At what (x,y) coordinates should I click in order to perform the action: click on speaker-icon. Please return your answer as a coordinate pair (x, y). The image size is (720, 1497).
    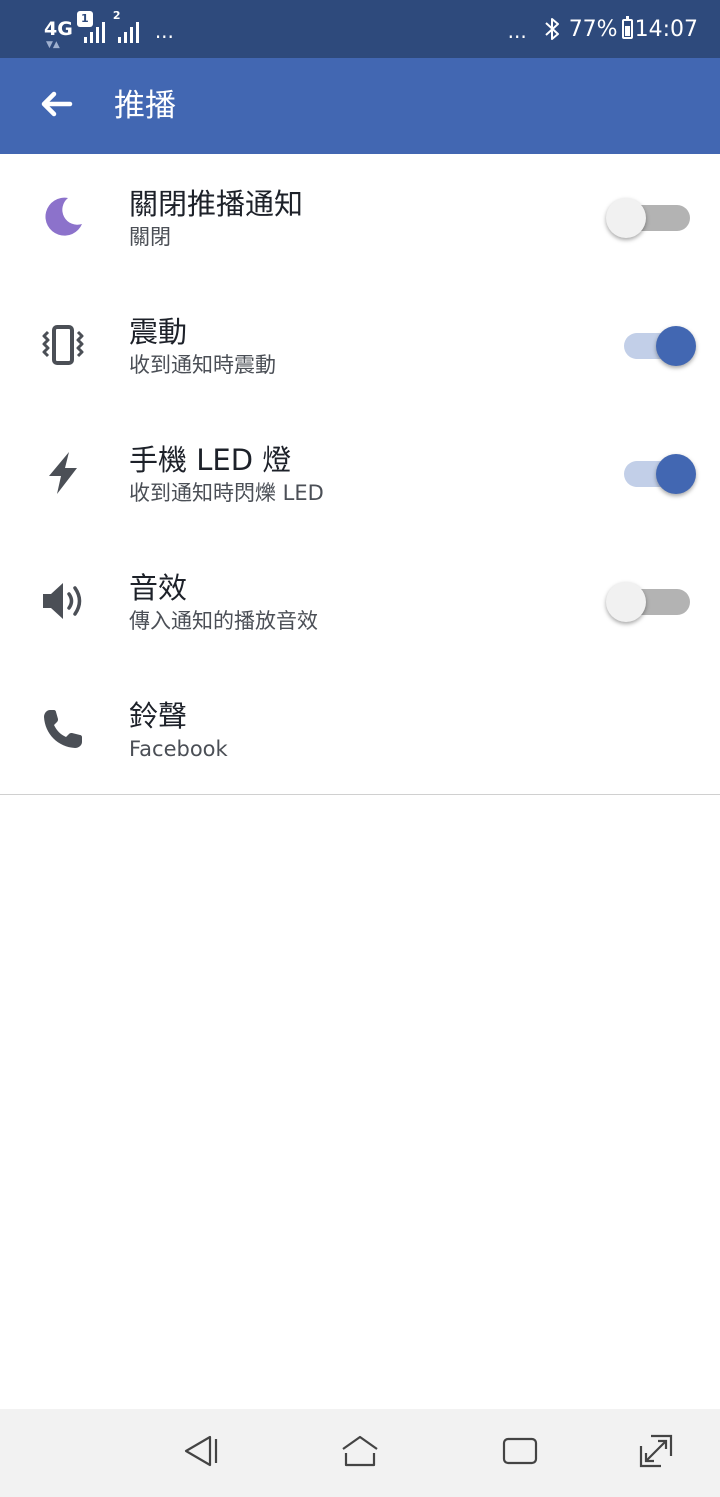
    Looking at the image, I should click on (63, 601).